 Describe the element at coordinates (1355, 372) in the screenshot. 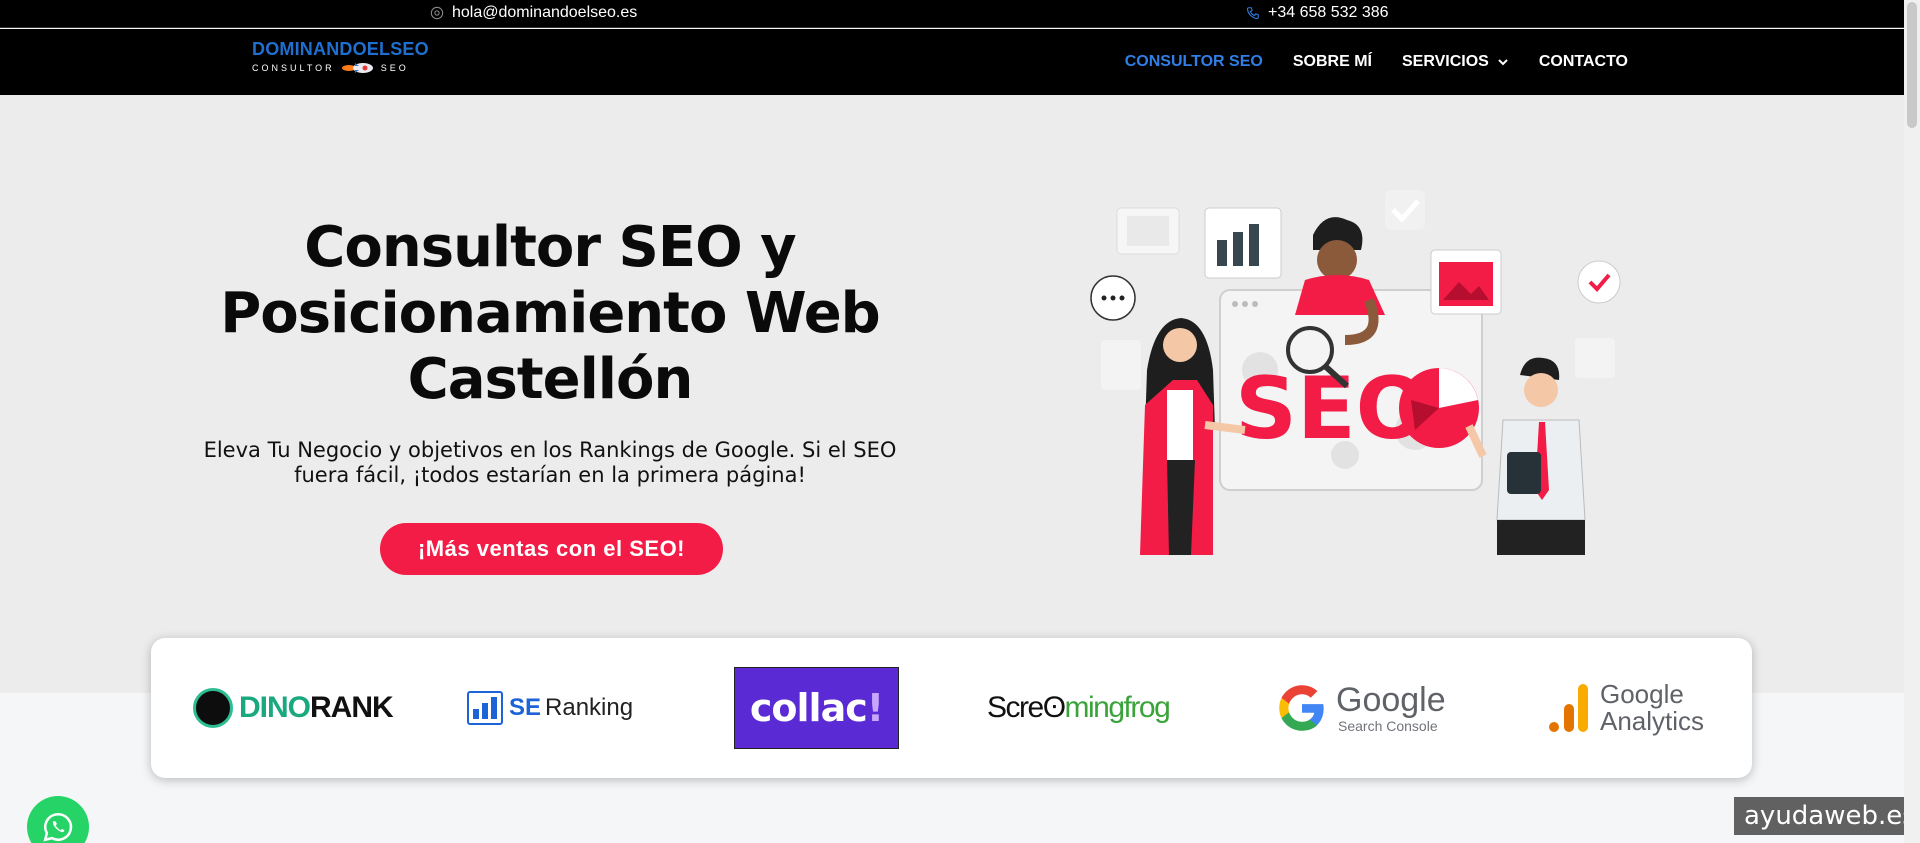

I see `seo-team-illustration: SEO` at that location.